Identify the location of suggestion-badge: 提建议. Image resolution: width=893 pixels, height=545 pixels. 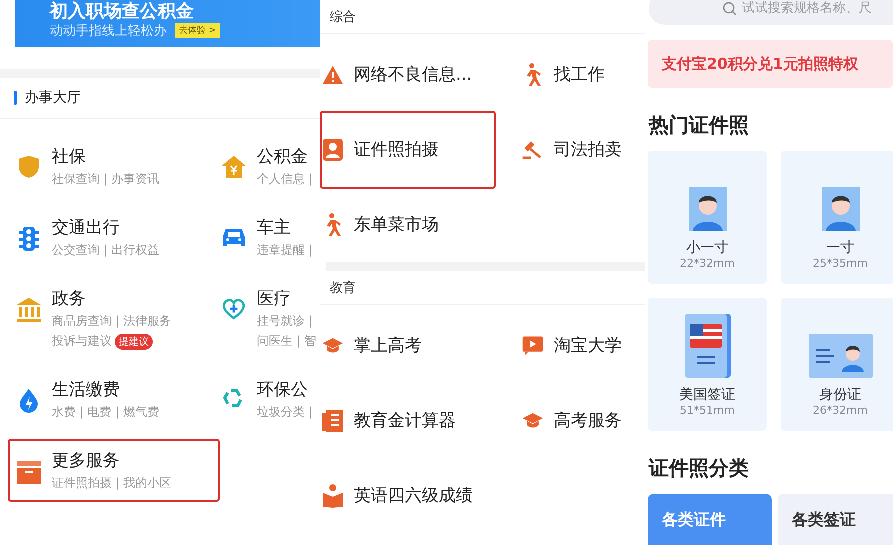
(134, 342).